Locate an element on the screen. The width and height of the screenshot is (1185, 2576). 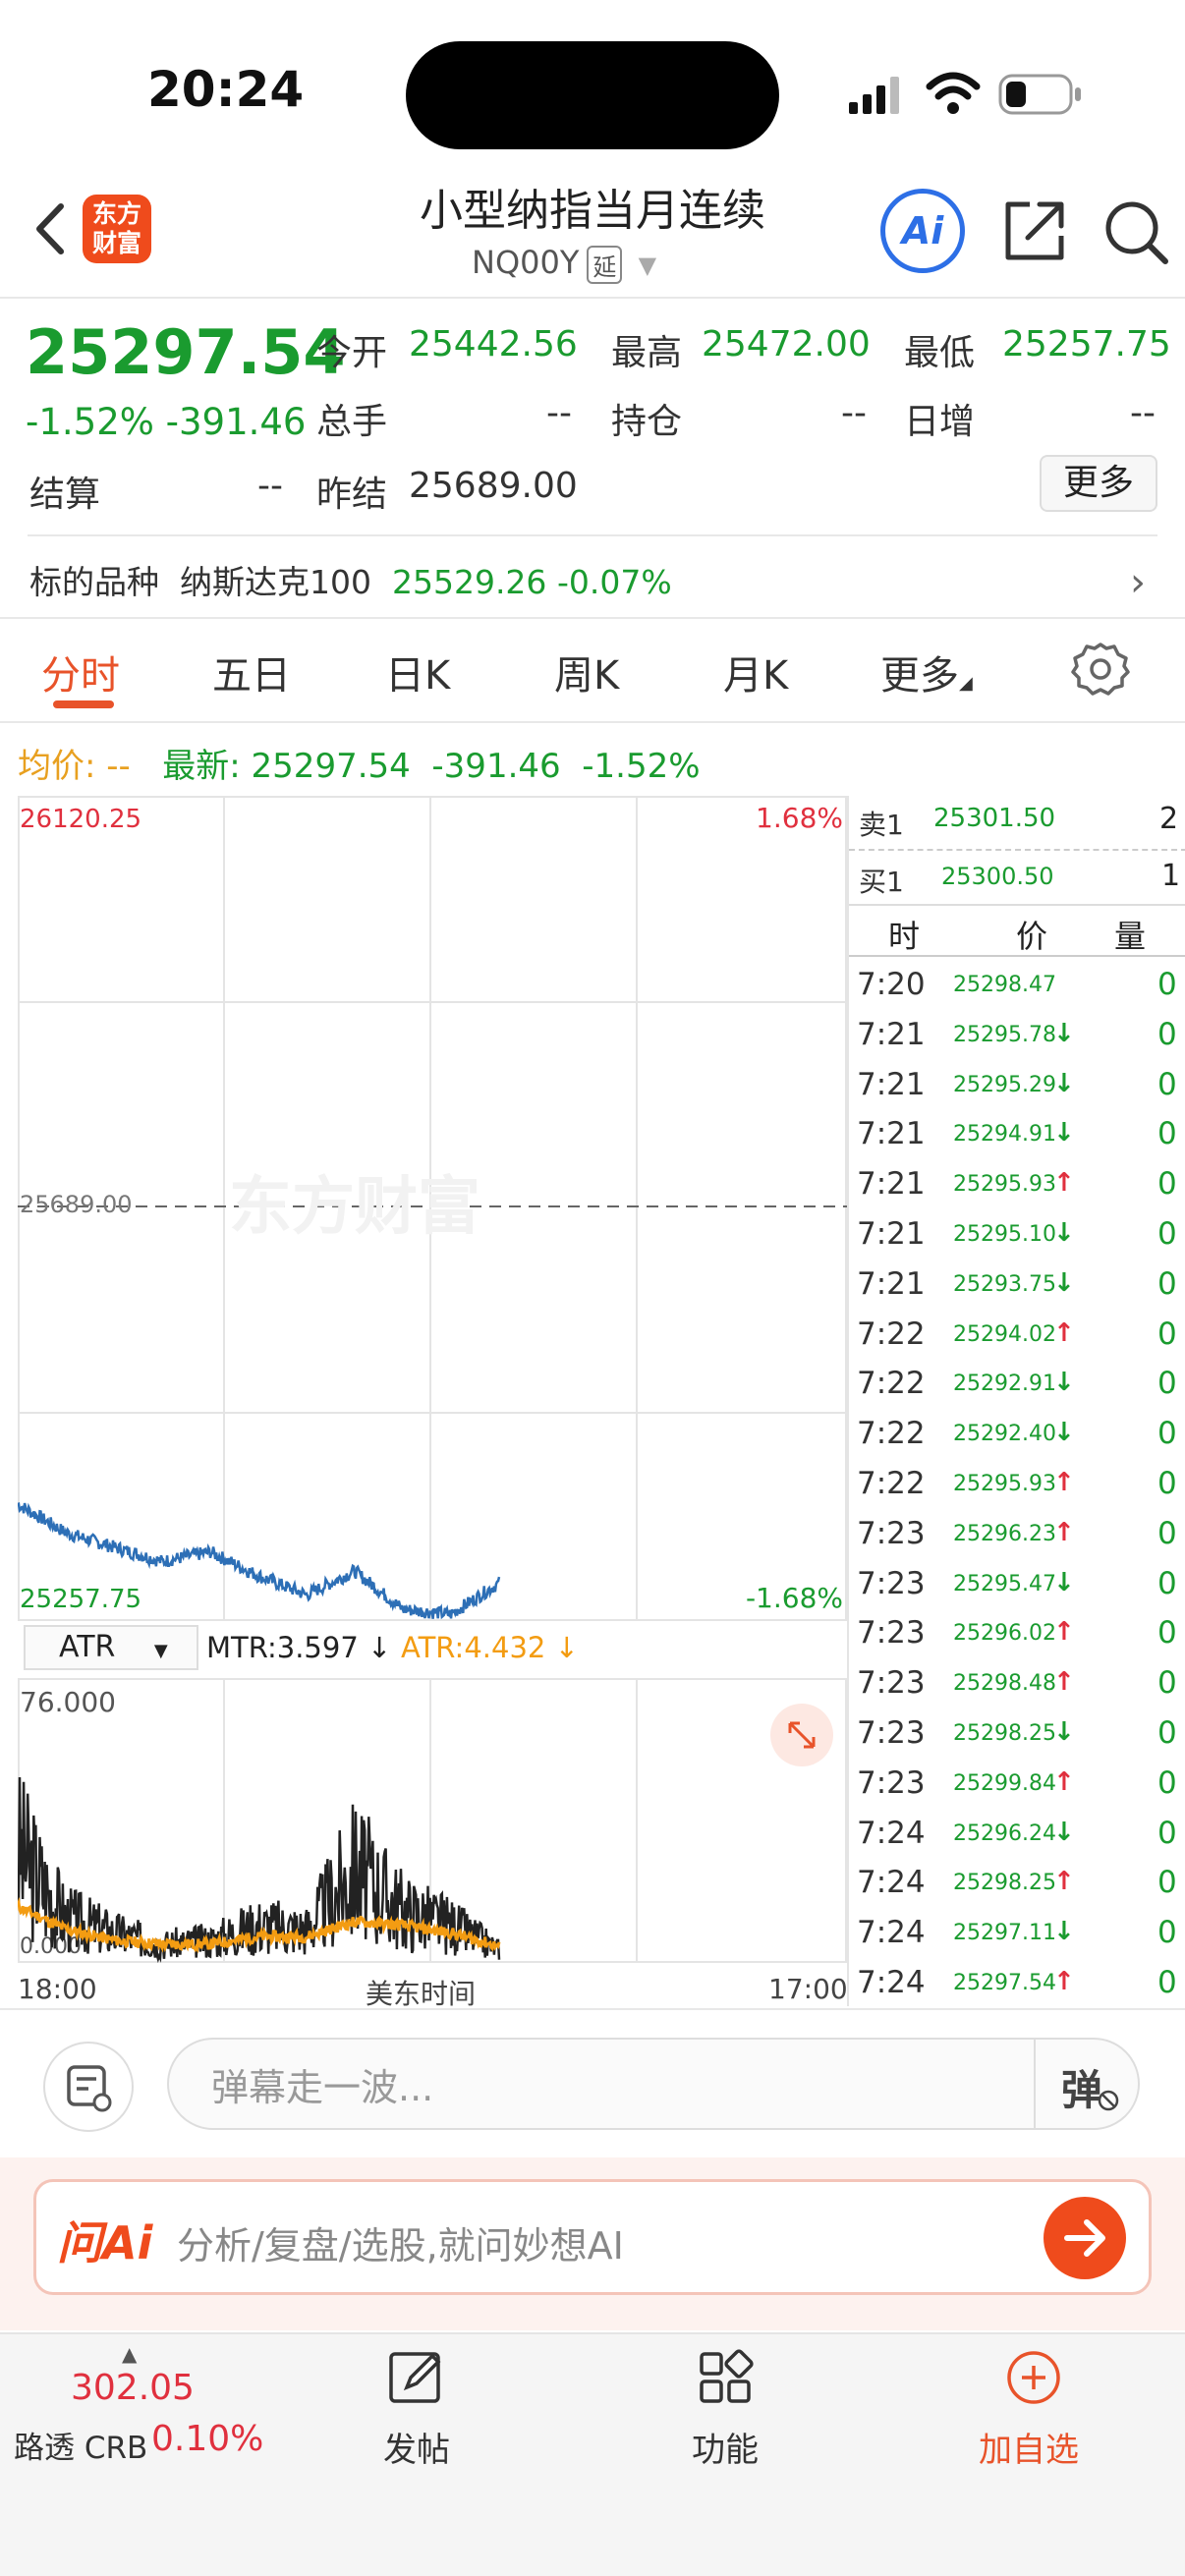
contract-code: NQ00Y 延 ▼ is located at coordinates (564, 264).